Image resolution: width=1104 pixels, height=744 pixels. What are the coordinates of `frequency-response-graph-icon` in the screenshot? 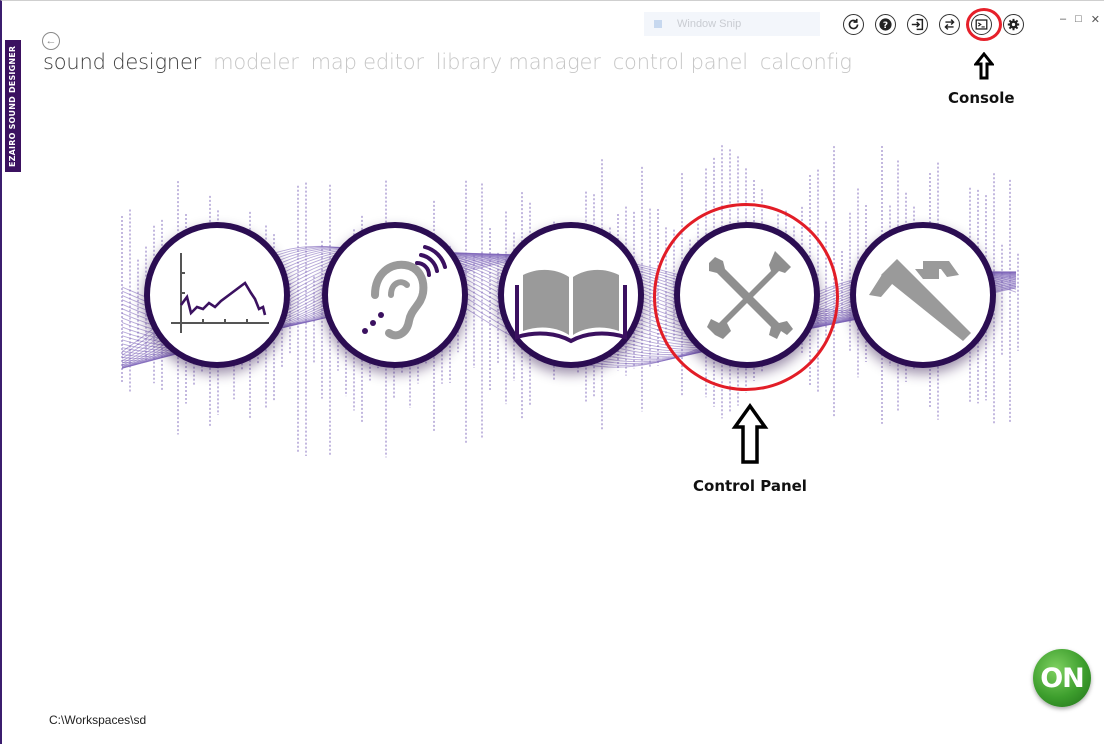 It's located at (220, 293).